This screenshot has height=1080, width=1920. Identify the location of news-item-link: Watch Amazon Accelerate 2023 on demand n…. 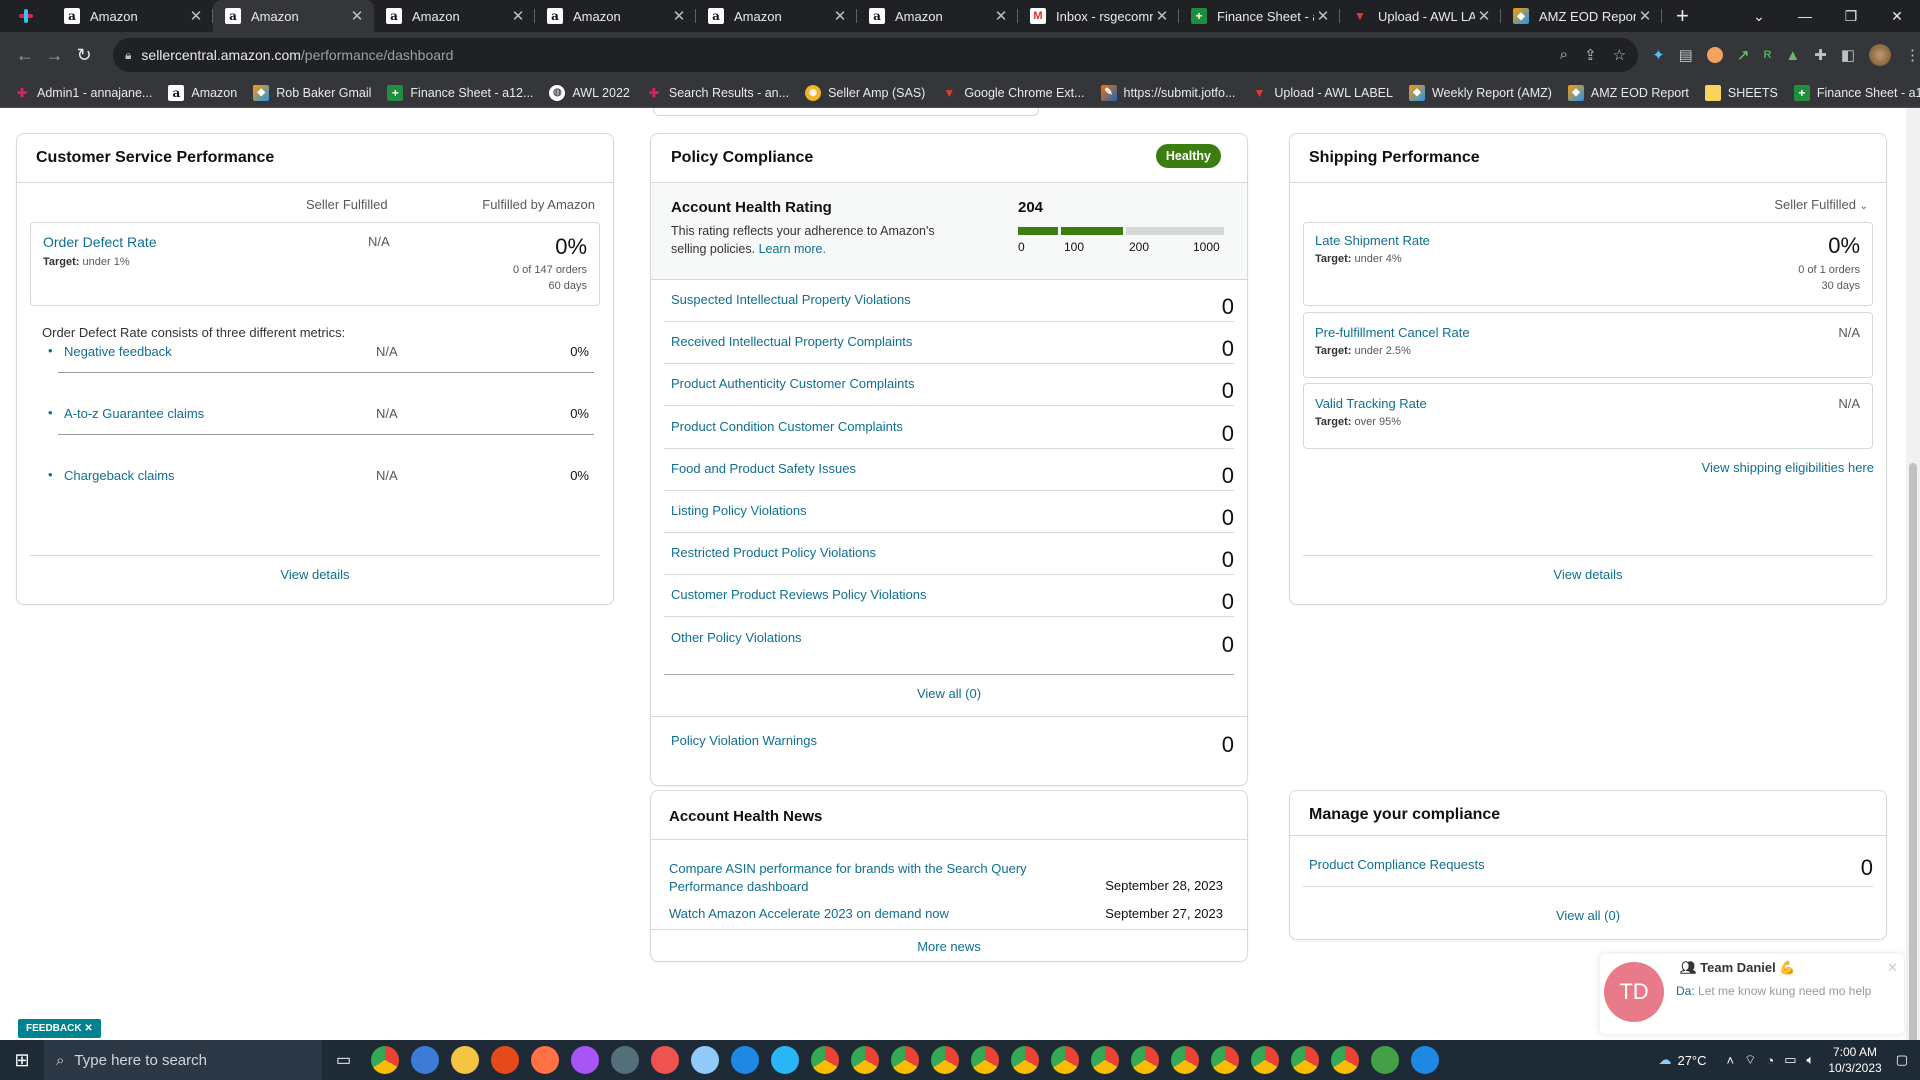
(809, 913).